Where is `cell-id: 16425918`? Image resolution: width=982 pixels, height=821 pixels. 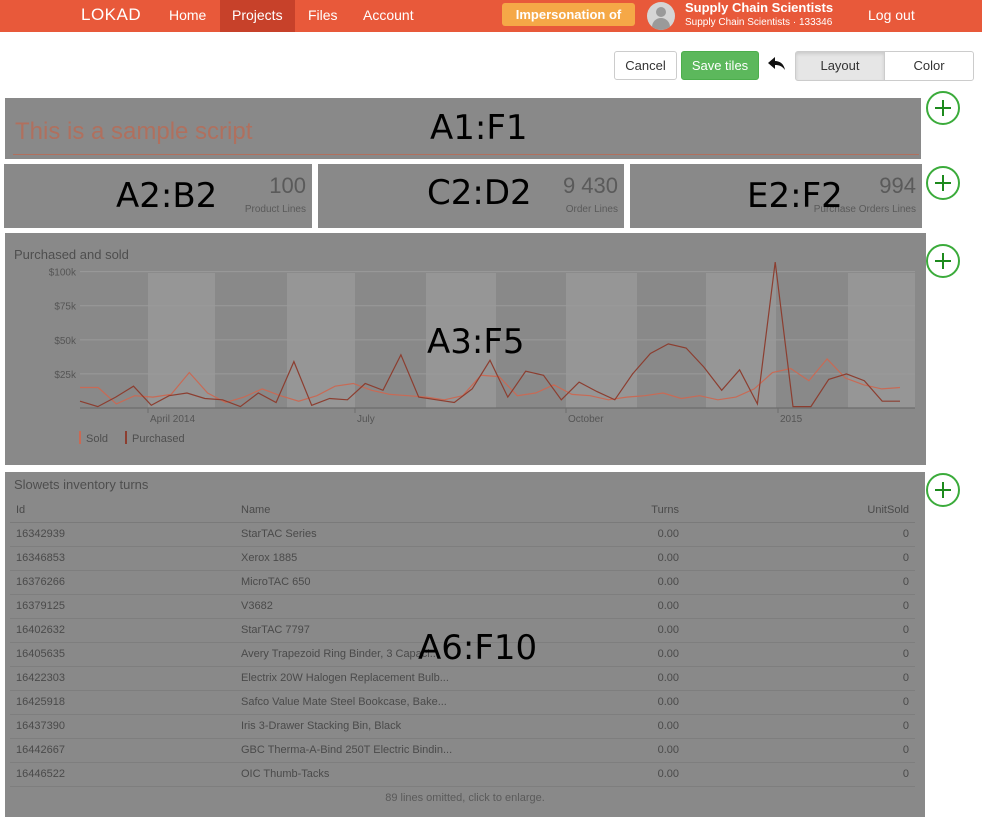 cell-id: 16425918 is located at coordinates (122, 702).